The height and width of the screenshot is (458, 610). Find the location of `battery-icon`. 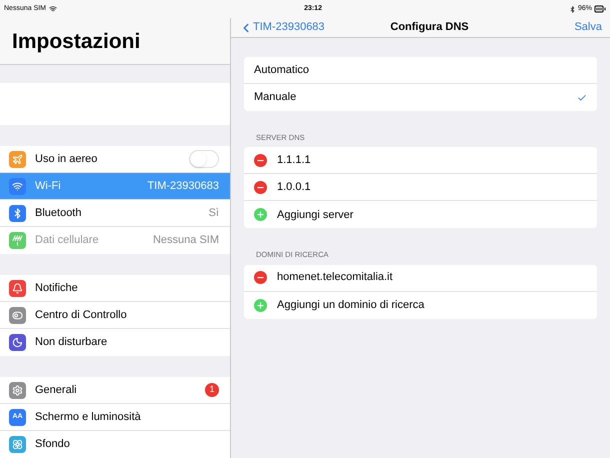

battery-icon is located at coordinates (600, 9).